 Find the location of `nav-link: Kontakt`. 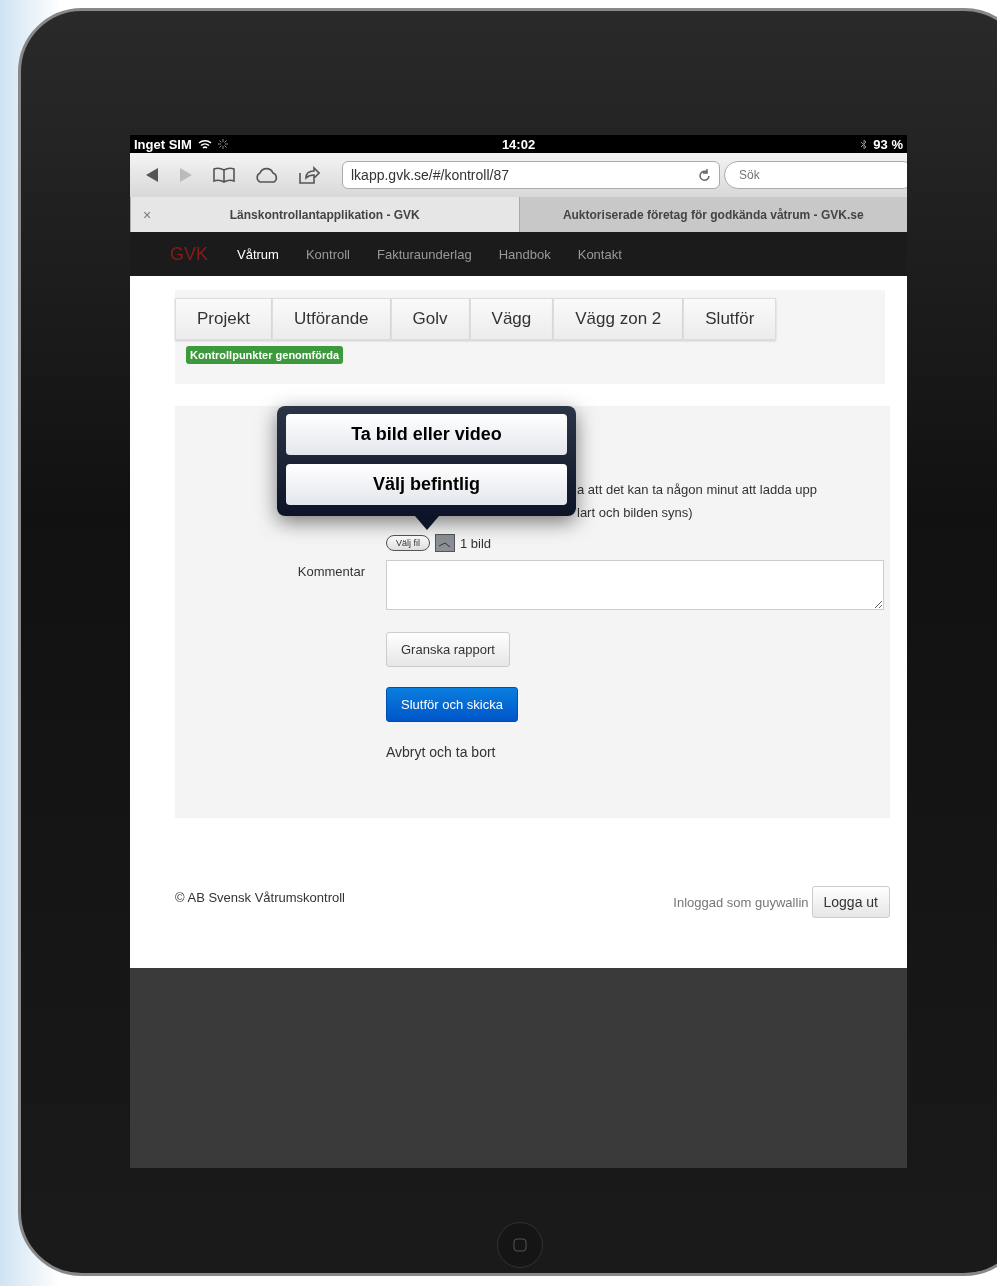

nav-link: Kontakt is located at coordinates (599, 254).